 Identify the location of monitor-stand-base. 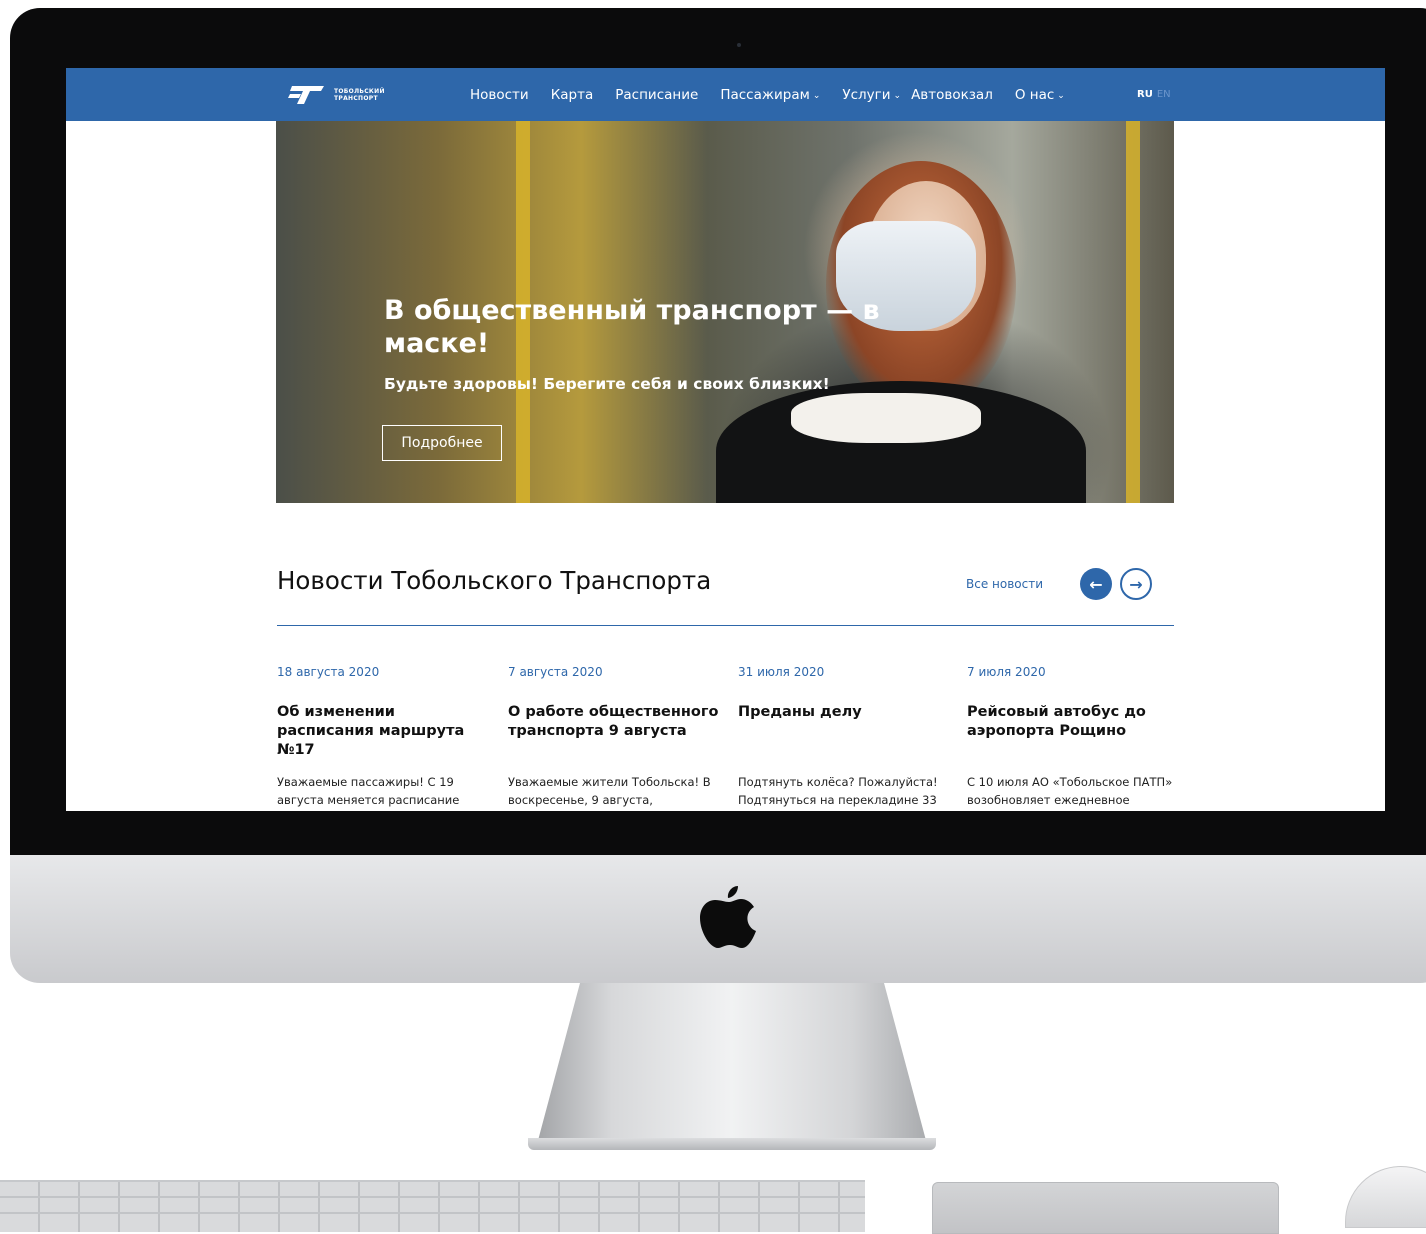
(732, 1144).